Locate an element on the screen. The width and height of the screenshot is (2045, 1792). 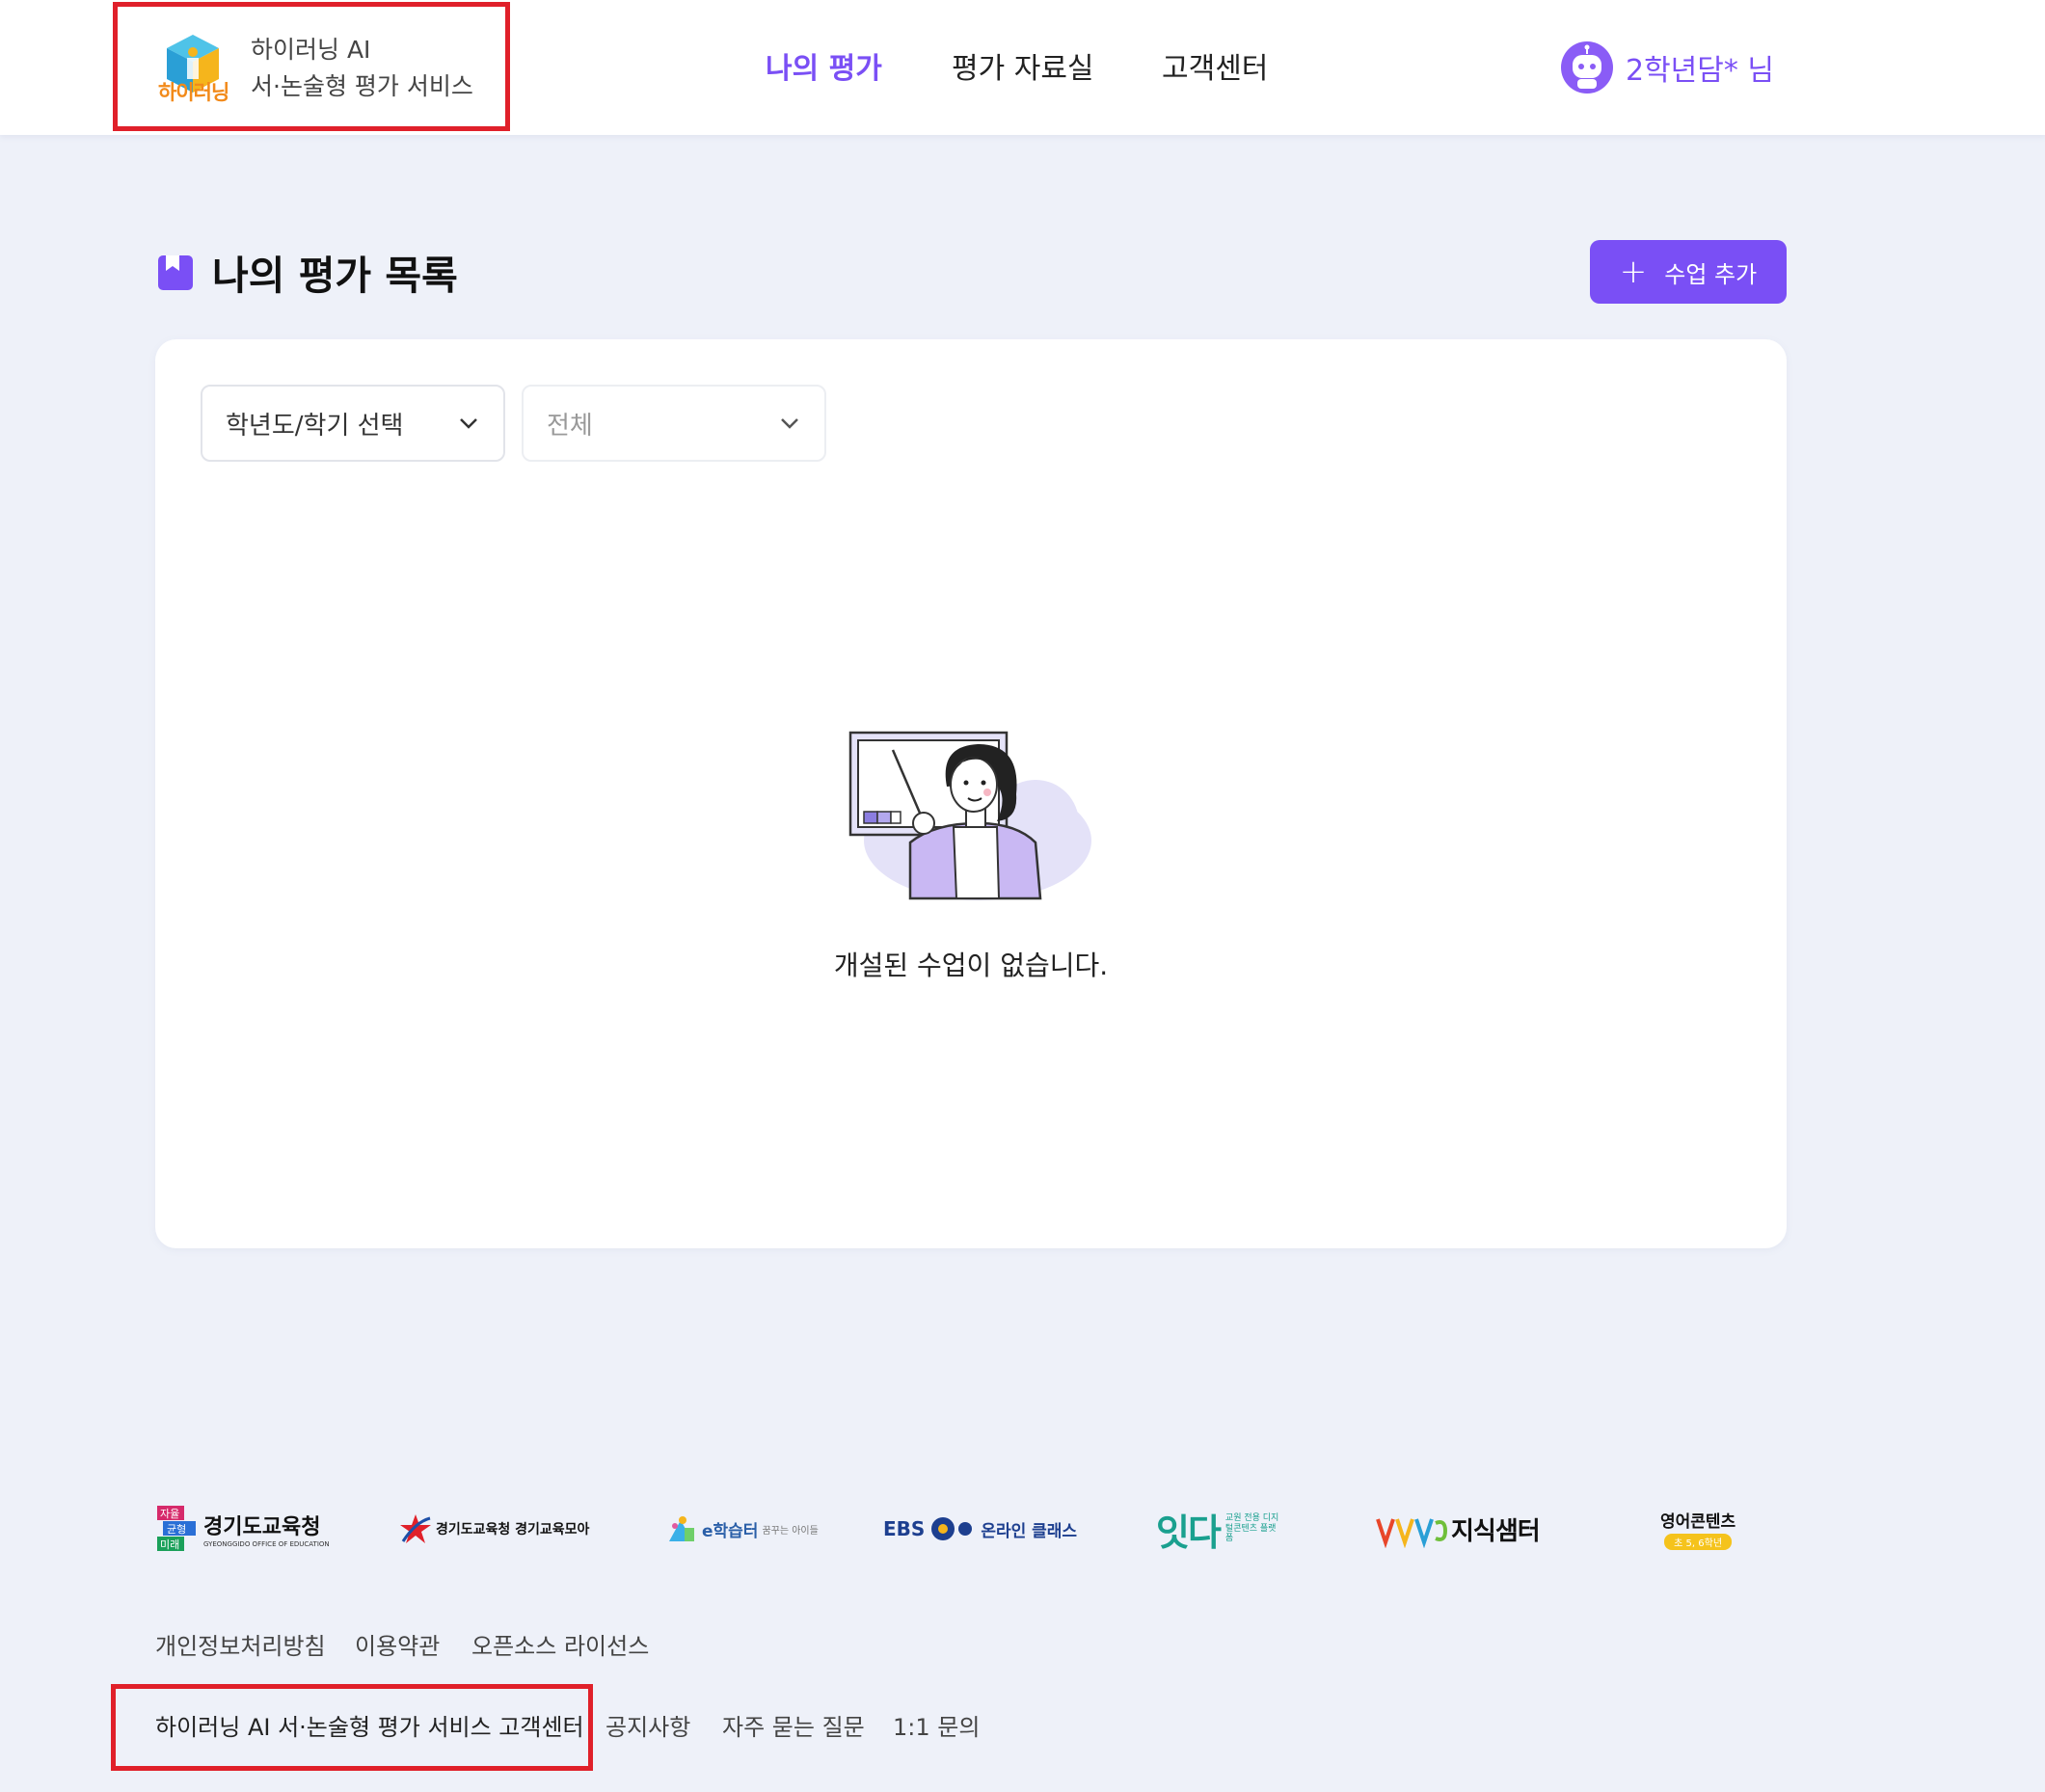
partner-logo-gyeonggi-moa: 경기도교육청 경기교육모아 is located at coordinates (494, 1529).